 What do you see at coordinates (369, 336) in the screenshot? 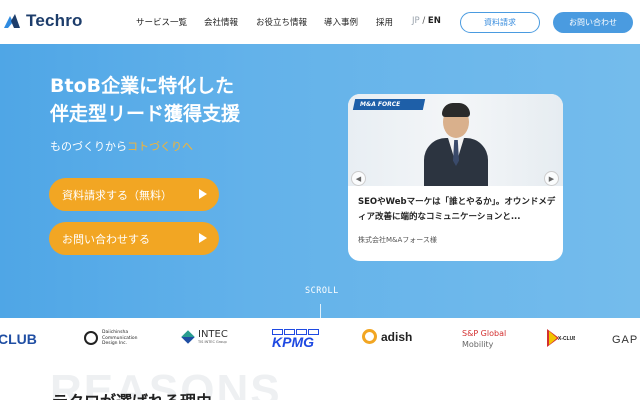
I see `adish-ring-icon` at bounding box center [369, 336].